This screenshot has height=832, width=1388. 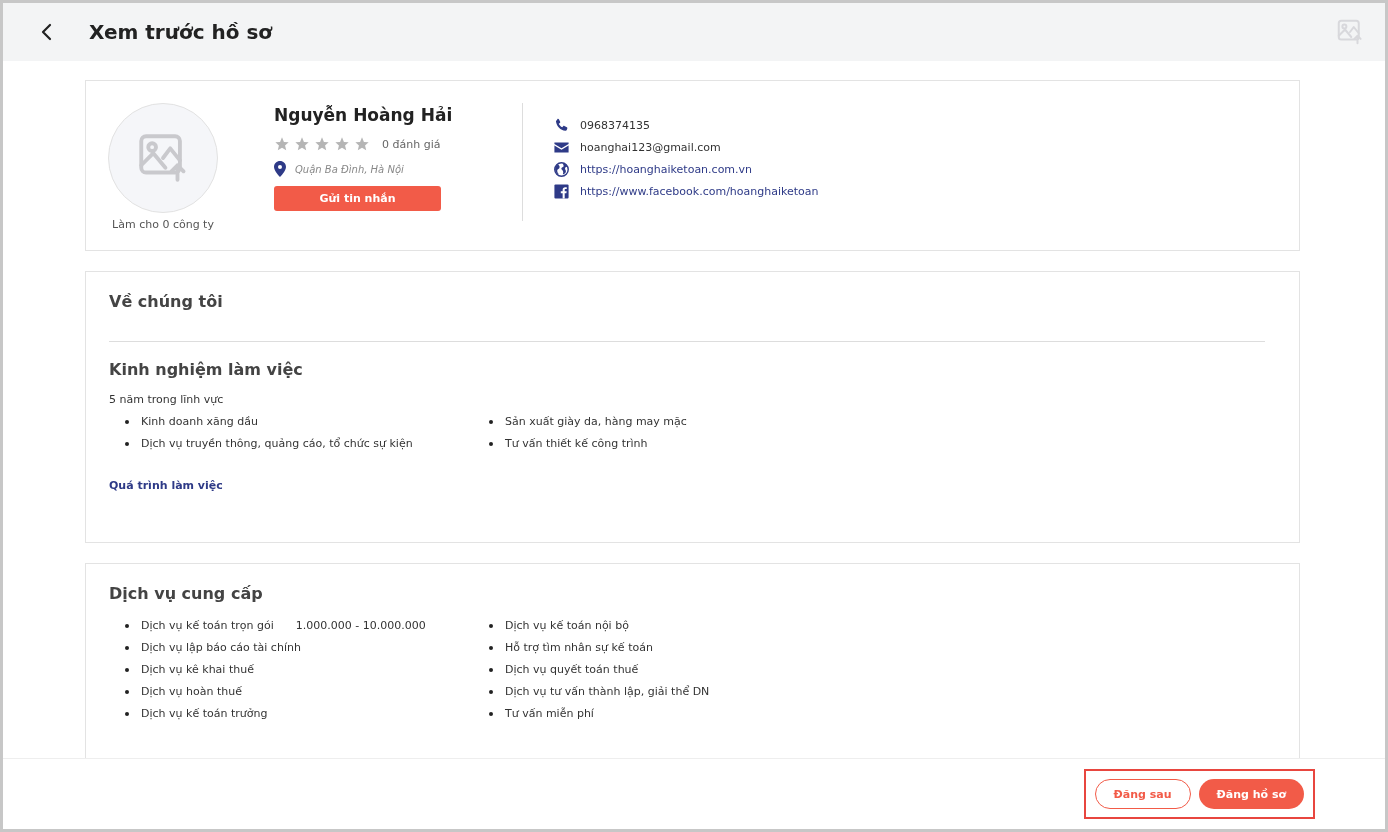 I want to click on globe-icon, so click(x=561, y=169).